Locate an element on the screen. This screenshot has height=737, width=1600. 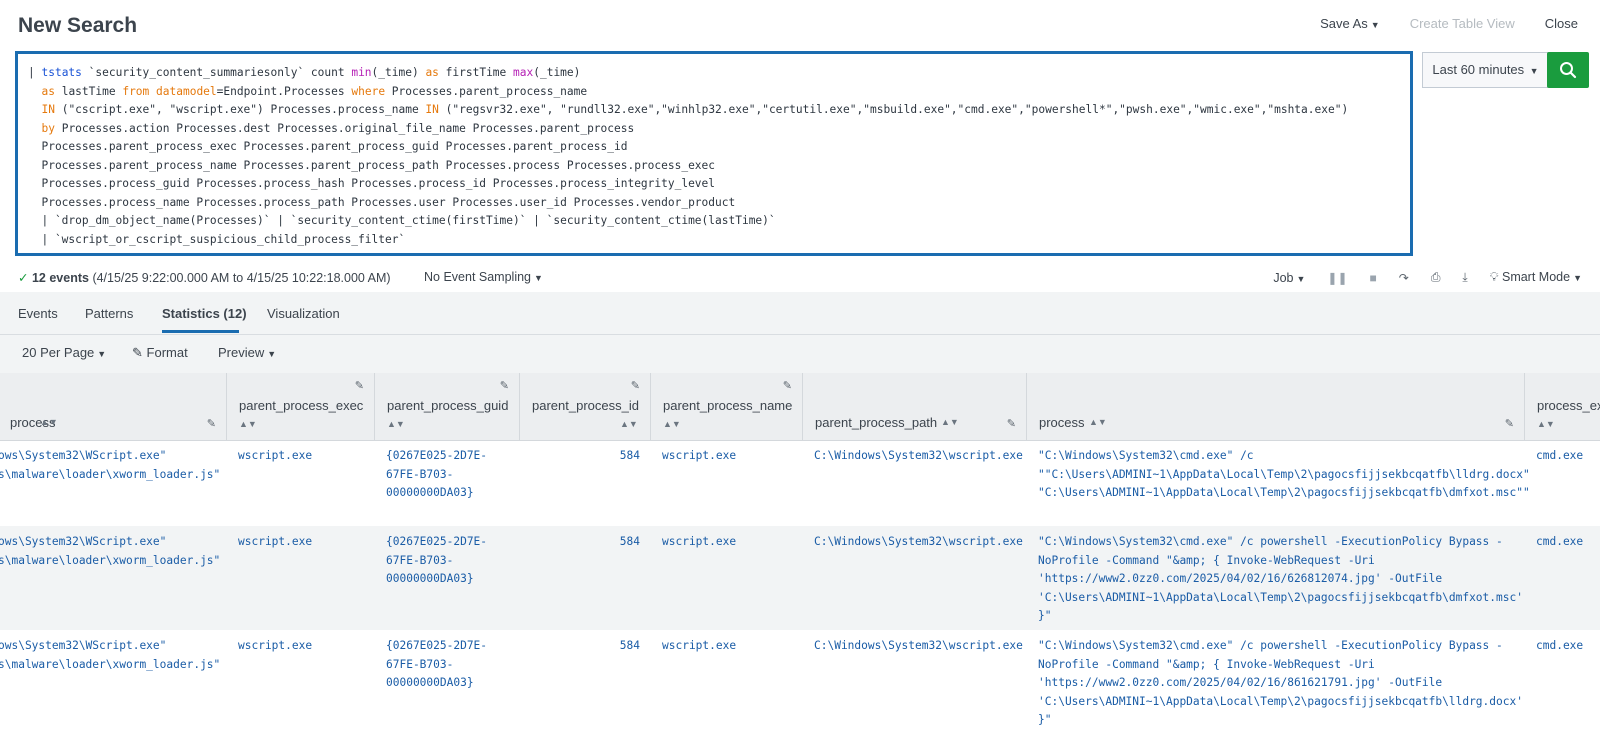
export-icon: ⤓ is located at coordinates (1464, 277).